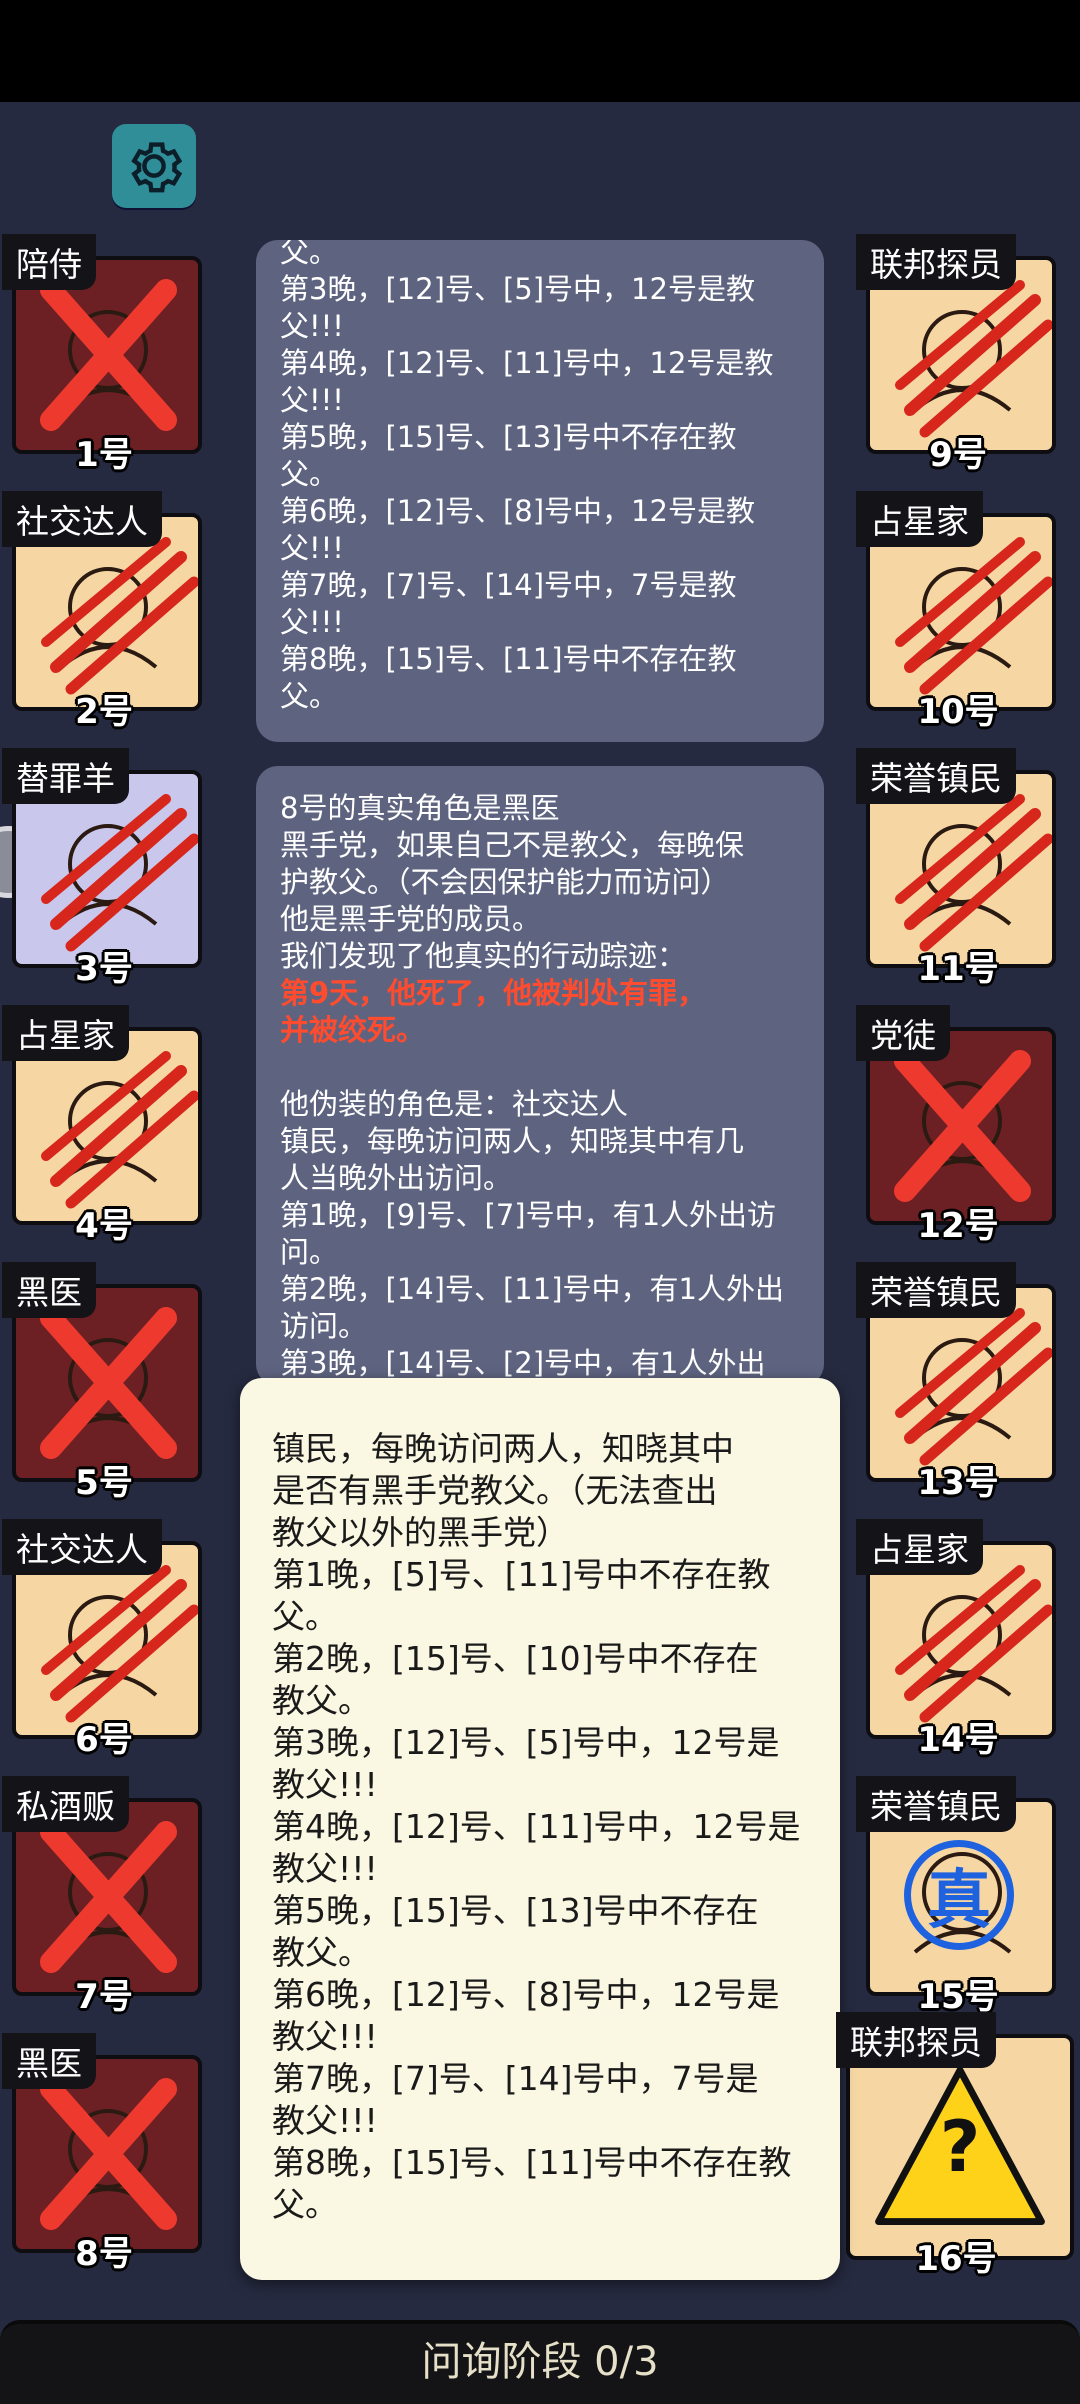 The width and height of the screenshot is (1080, 2404). What do you see at coordinates (157, 167) in the screenshot?
I see `gear-icon` at bounding box center [157, 167].